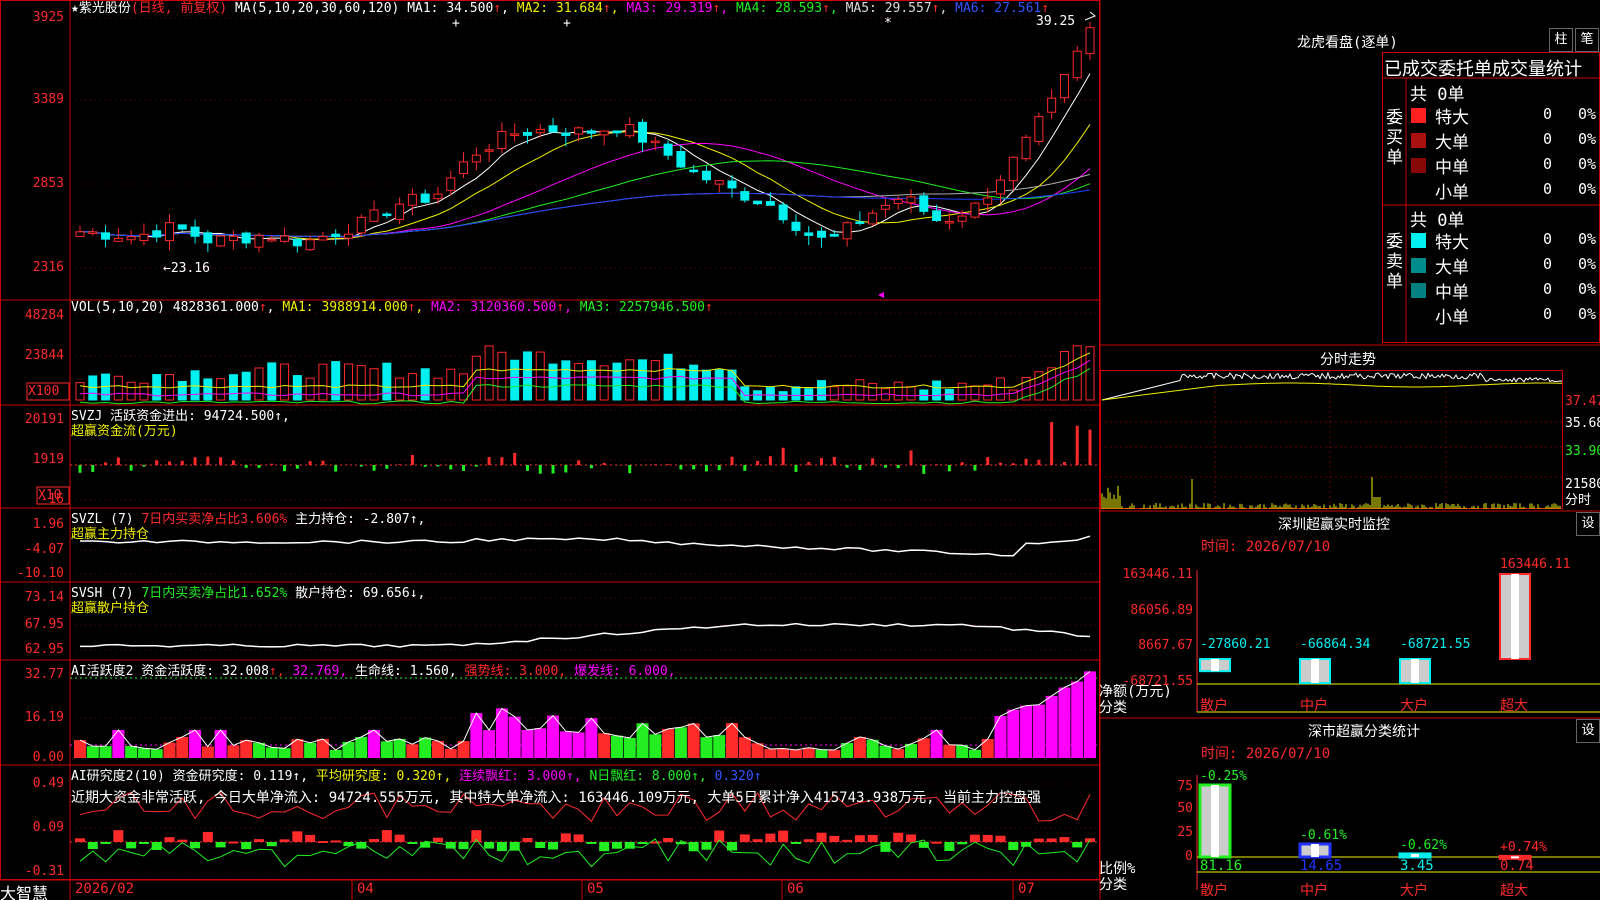 The height and width of the screenshot is (900, 1600). I want to click on sf-axis-label: 25, so click(1185, 832).